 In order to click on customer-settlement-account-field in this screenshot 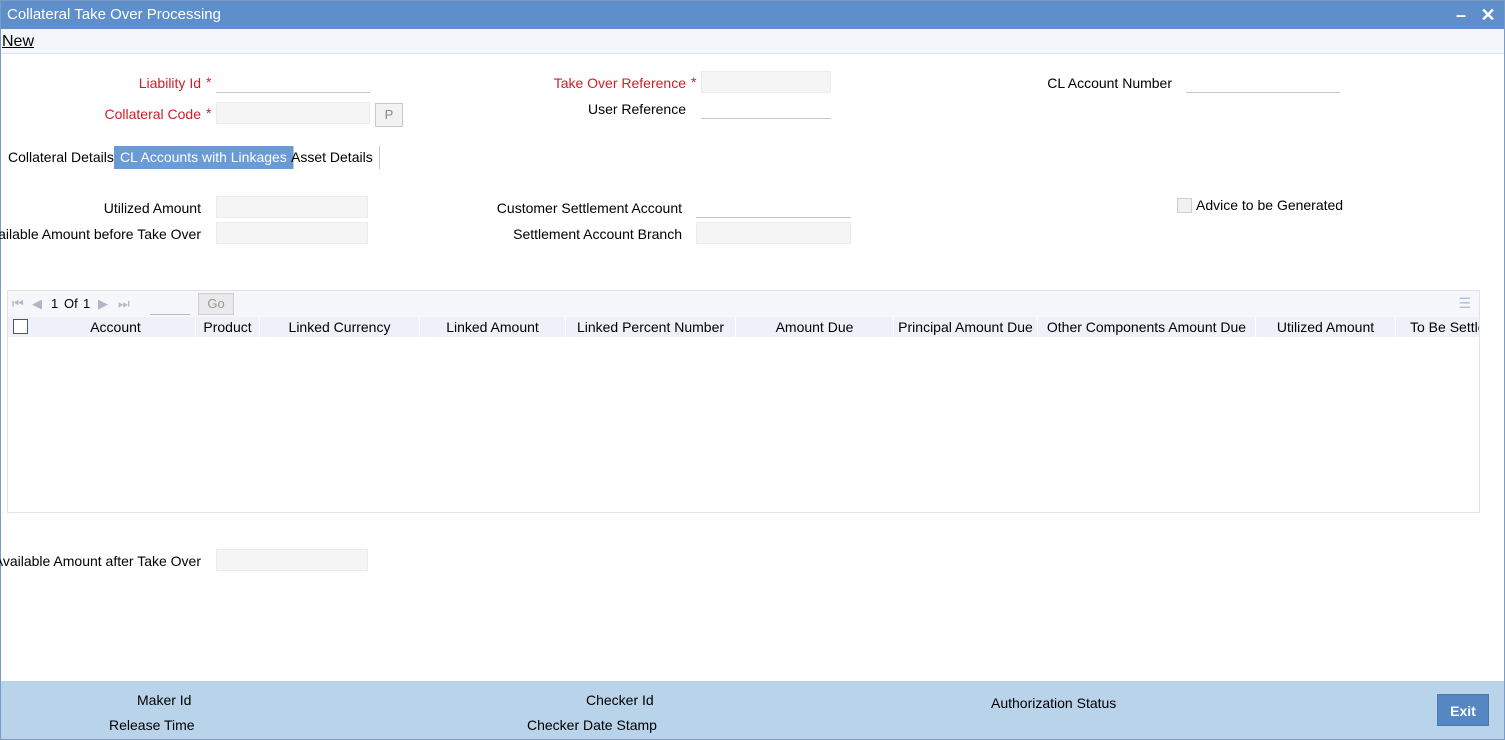, I will do `click(773, 207)`.